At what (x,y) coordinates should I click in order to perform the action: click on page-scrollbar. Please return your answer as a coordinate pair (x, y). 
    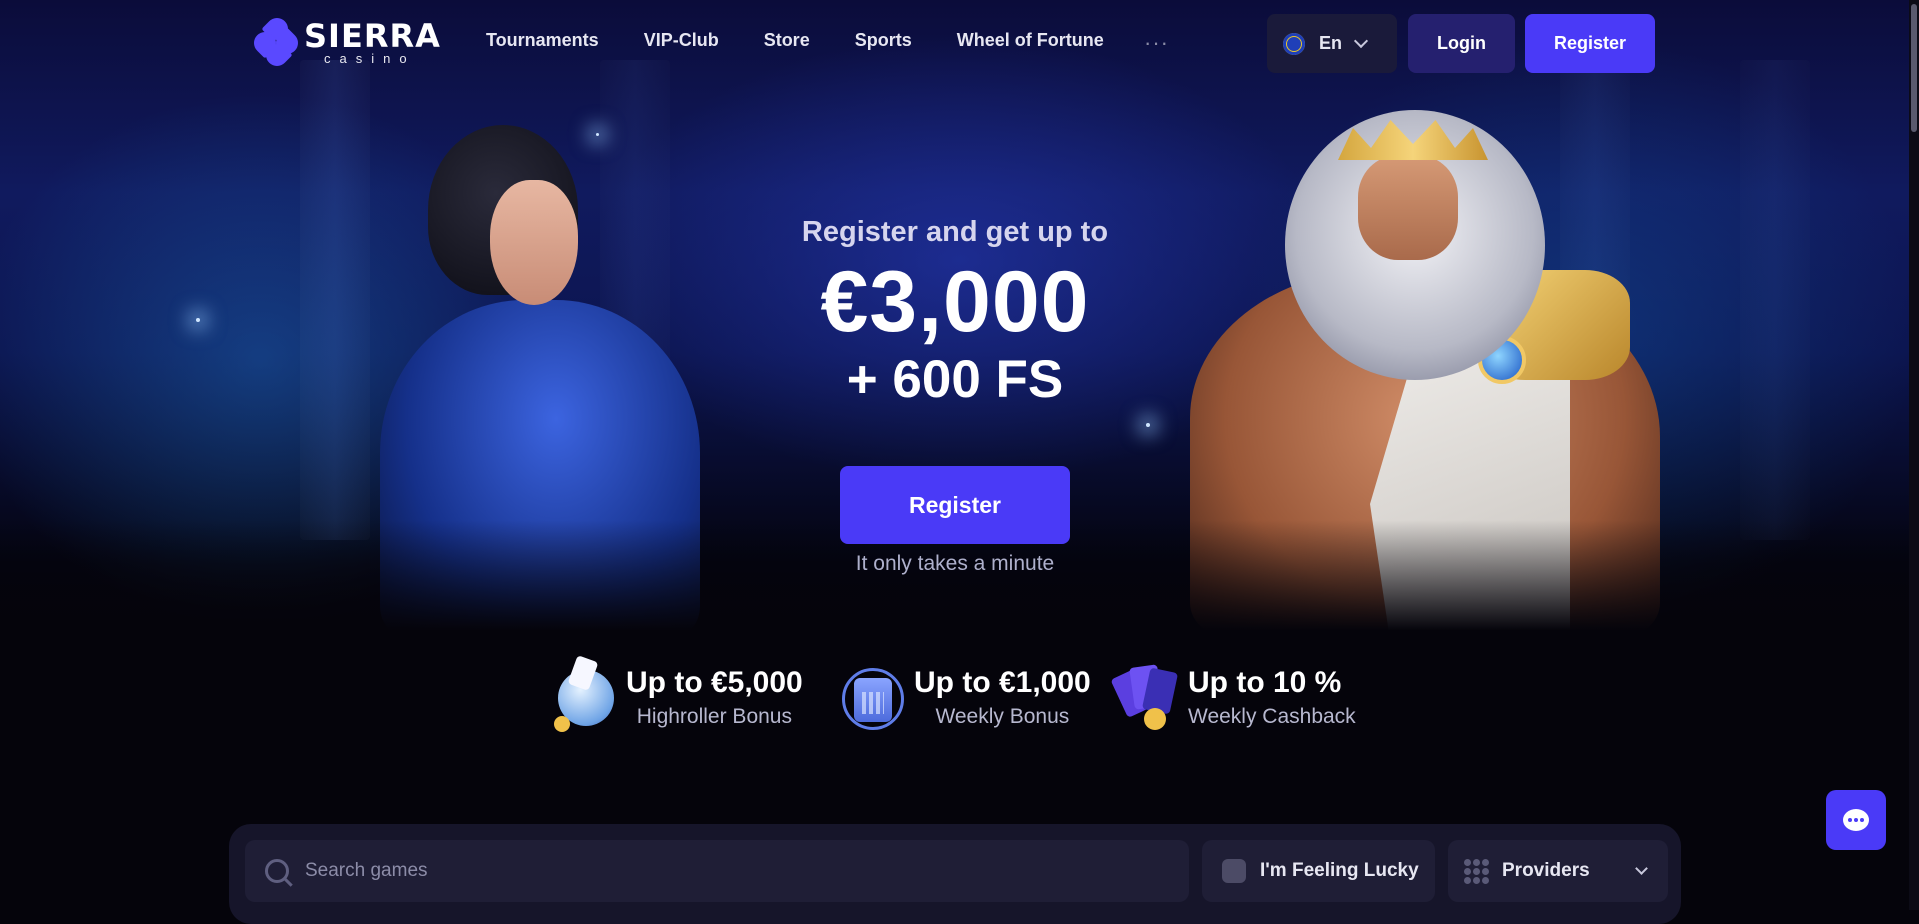
    Looking at the image, I should click on (1914, 455).